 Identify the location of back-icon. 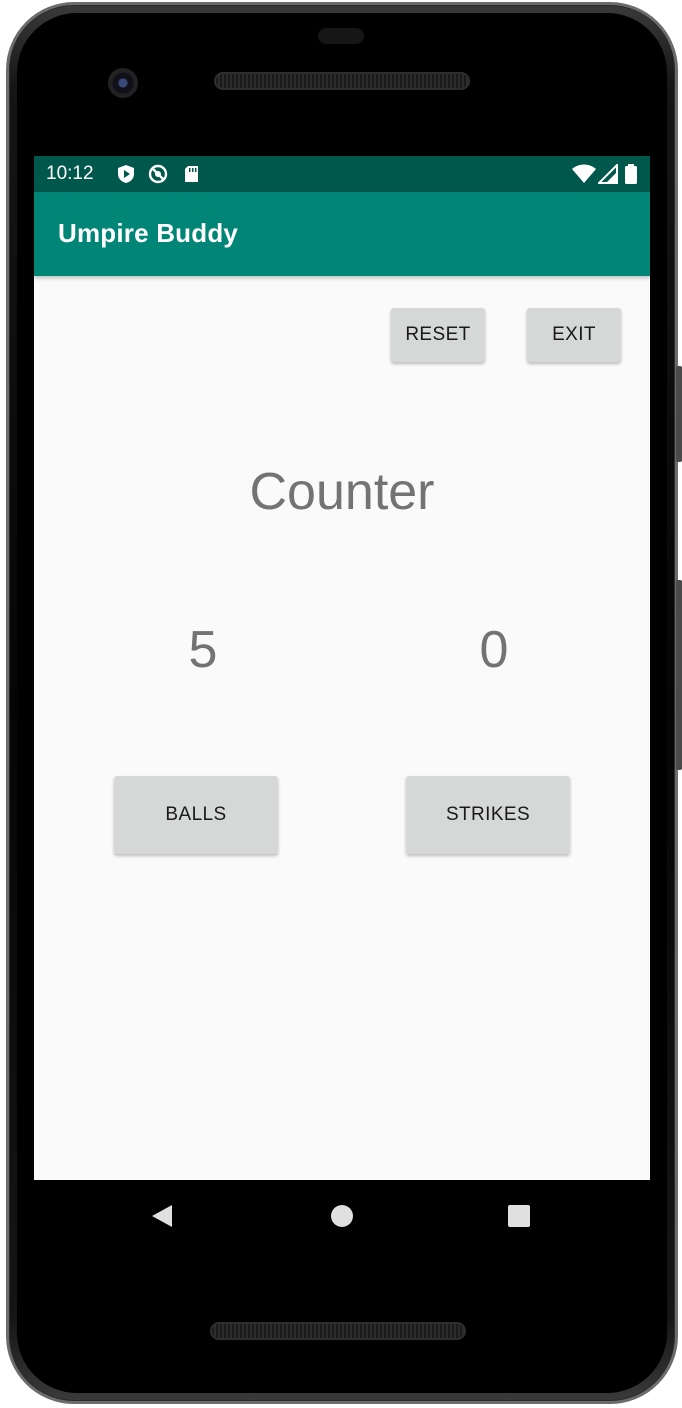
(162, 1216).